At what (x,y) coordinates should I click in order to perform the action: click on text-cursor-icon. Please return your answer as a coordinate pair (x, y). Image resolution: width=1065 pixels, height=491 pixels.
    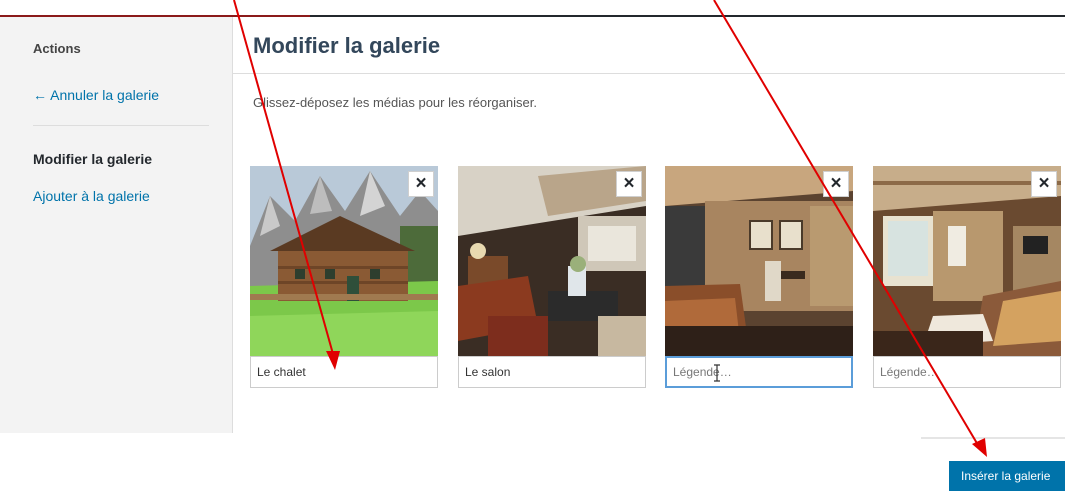
    Looking at the image, I should click on (717, 373).